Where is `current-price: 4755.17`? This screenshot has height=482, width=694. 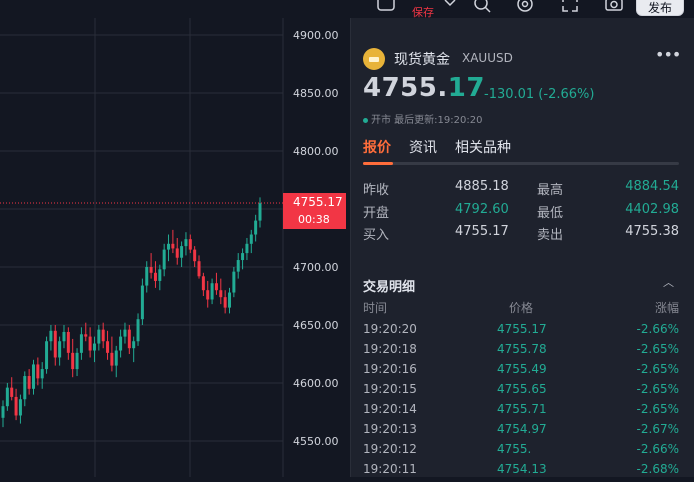 current-price: 4755.17 is located at coordinates (424, 88).